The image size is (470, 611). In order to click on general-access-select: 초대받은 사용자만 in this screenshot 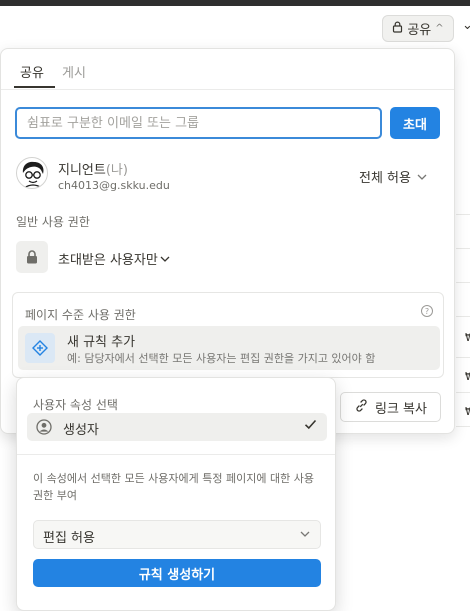, I will do `click(114, 258)`.